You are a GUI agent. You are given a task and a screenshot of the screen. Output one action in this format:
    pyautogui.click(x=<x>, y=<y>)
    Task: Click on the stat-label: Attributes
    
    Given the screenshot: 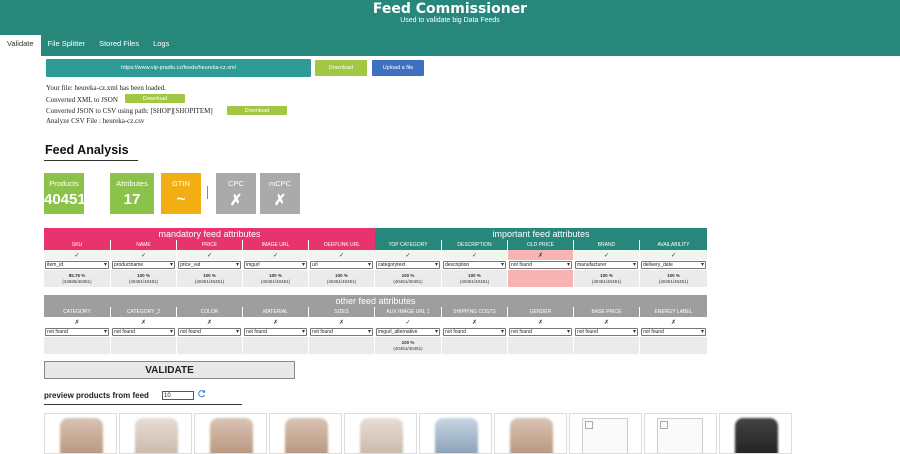 What is the action you would take?
    pyautogui.click(x=132, y=183)
    